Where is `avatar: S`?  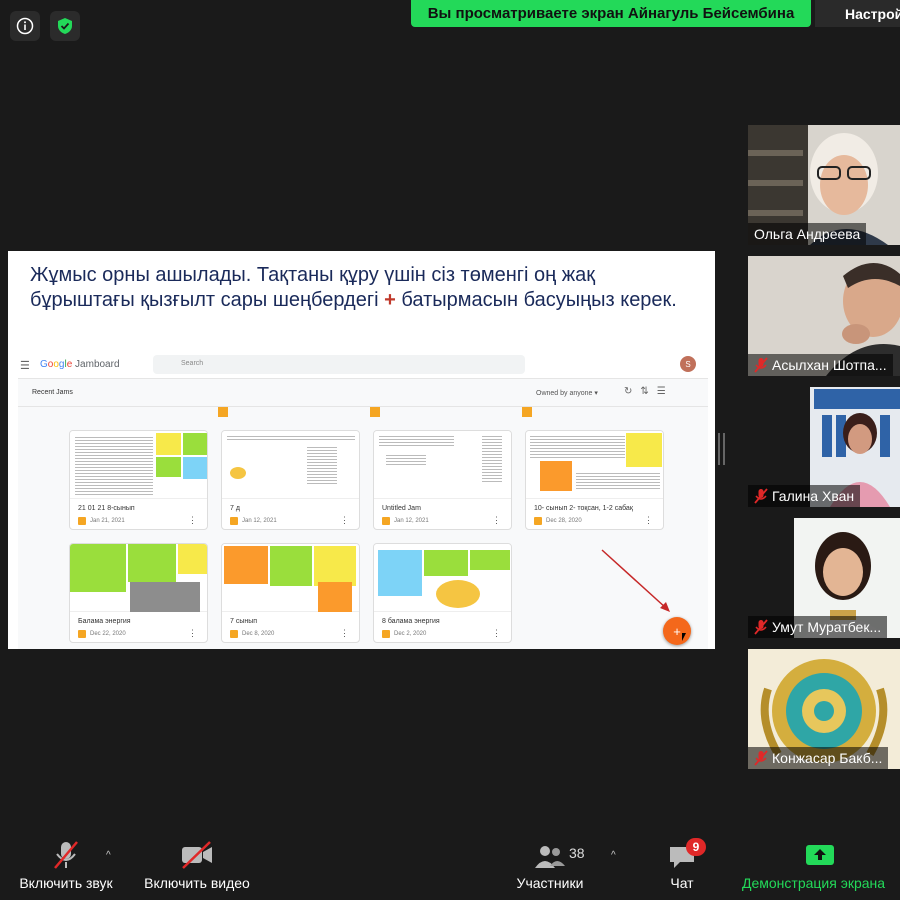
avatar: S is located at coordinates (688, 364).